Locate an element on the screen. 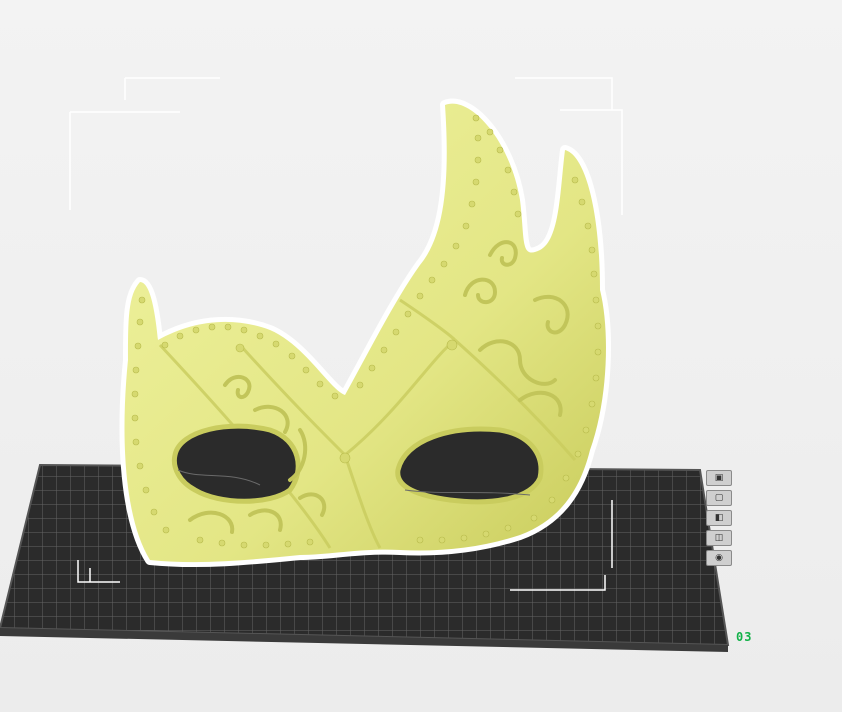  view-cube-icon: ▣ is located at coordinates (719, 478).